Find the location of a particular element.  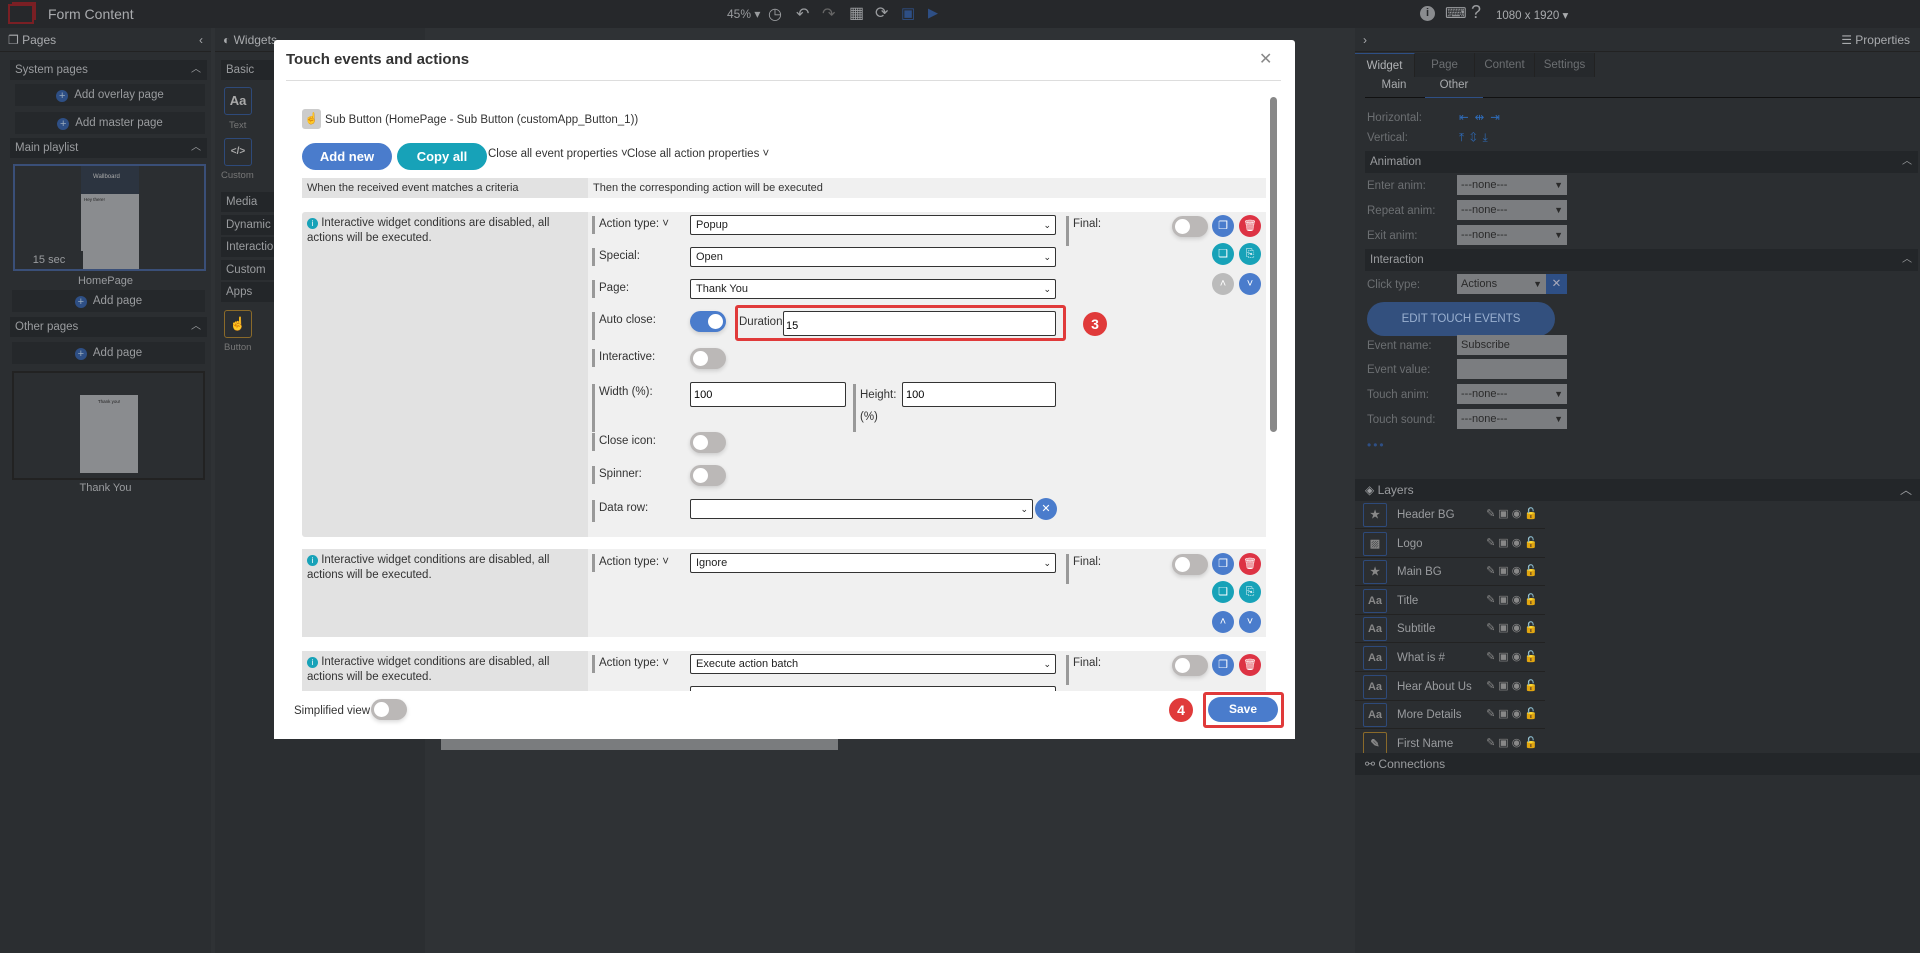

info-icon: i is located at coordinates (1427, 13).